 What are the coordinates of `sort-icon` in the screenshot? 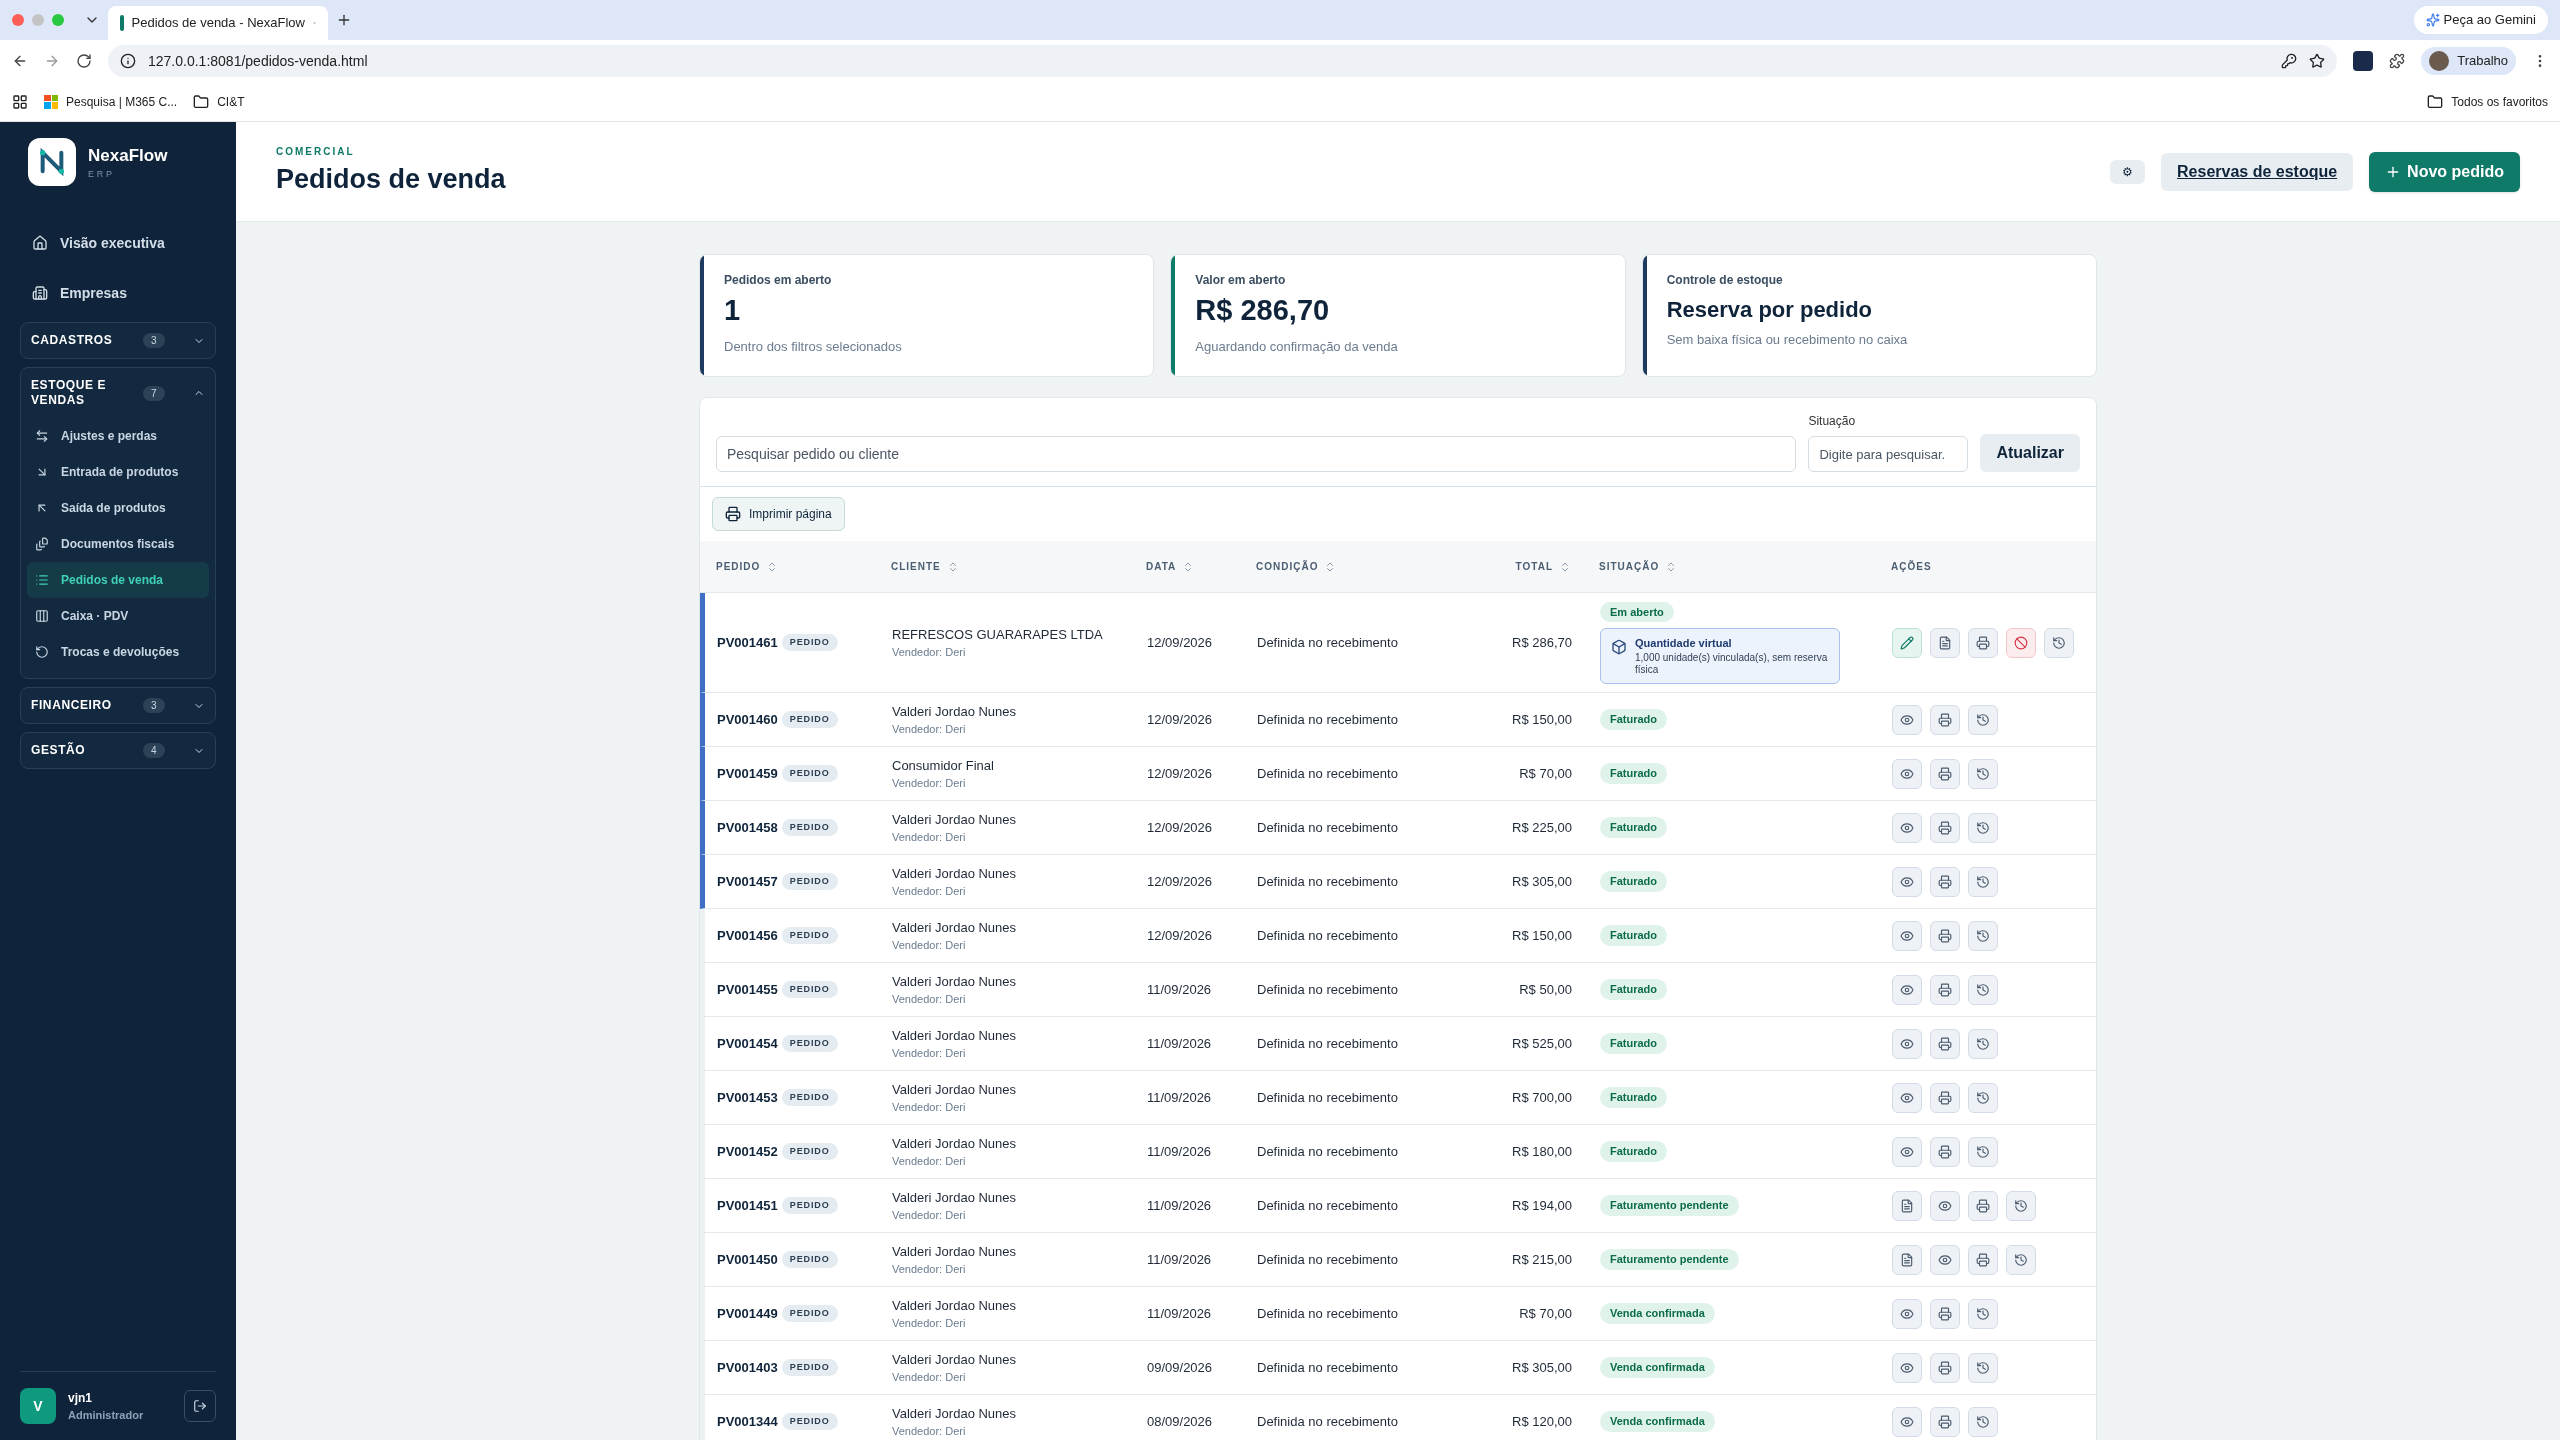 It's located at (1565, 566).